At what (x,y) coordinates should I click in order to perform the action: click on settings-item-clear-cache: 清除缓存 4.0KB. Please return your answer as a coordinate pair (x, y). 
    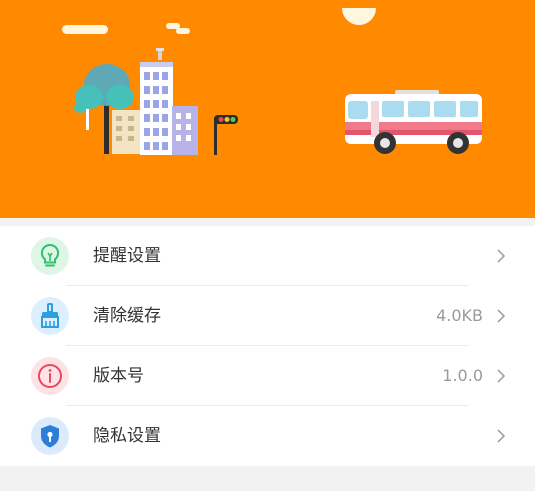
    Looking at the image, I should click on (267, 316).